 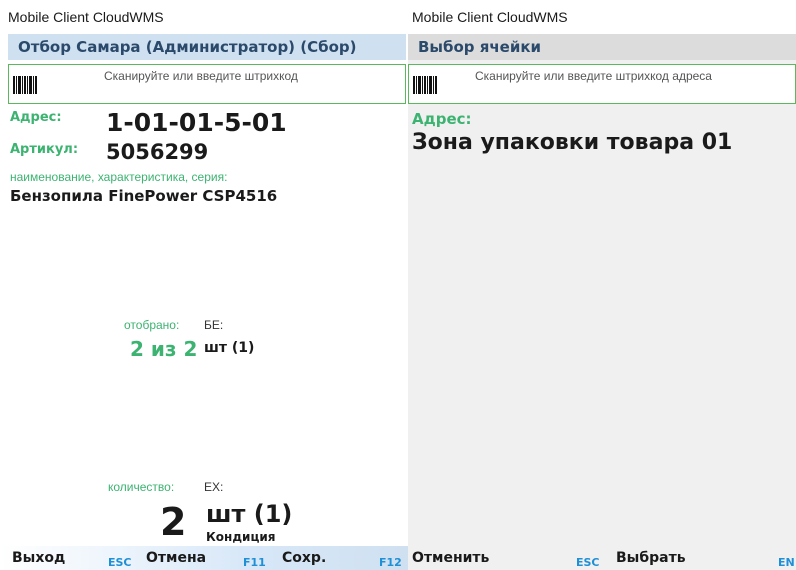 I want to click on exit-key-hint: ESC, so click(x=120, y=562).